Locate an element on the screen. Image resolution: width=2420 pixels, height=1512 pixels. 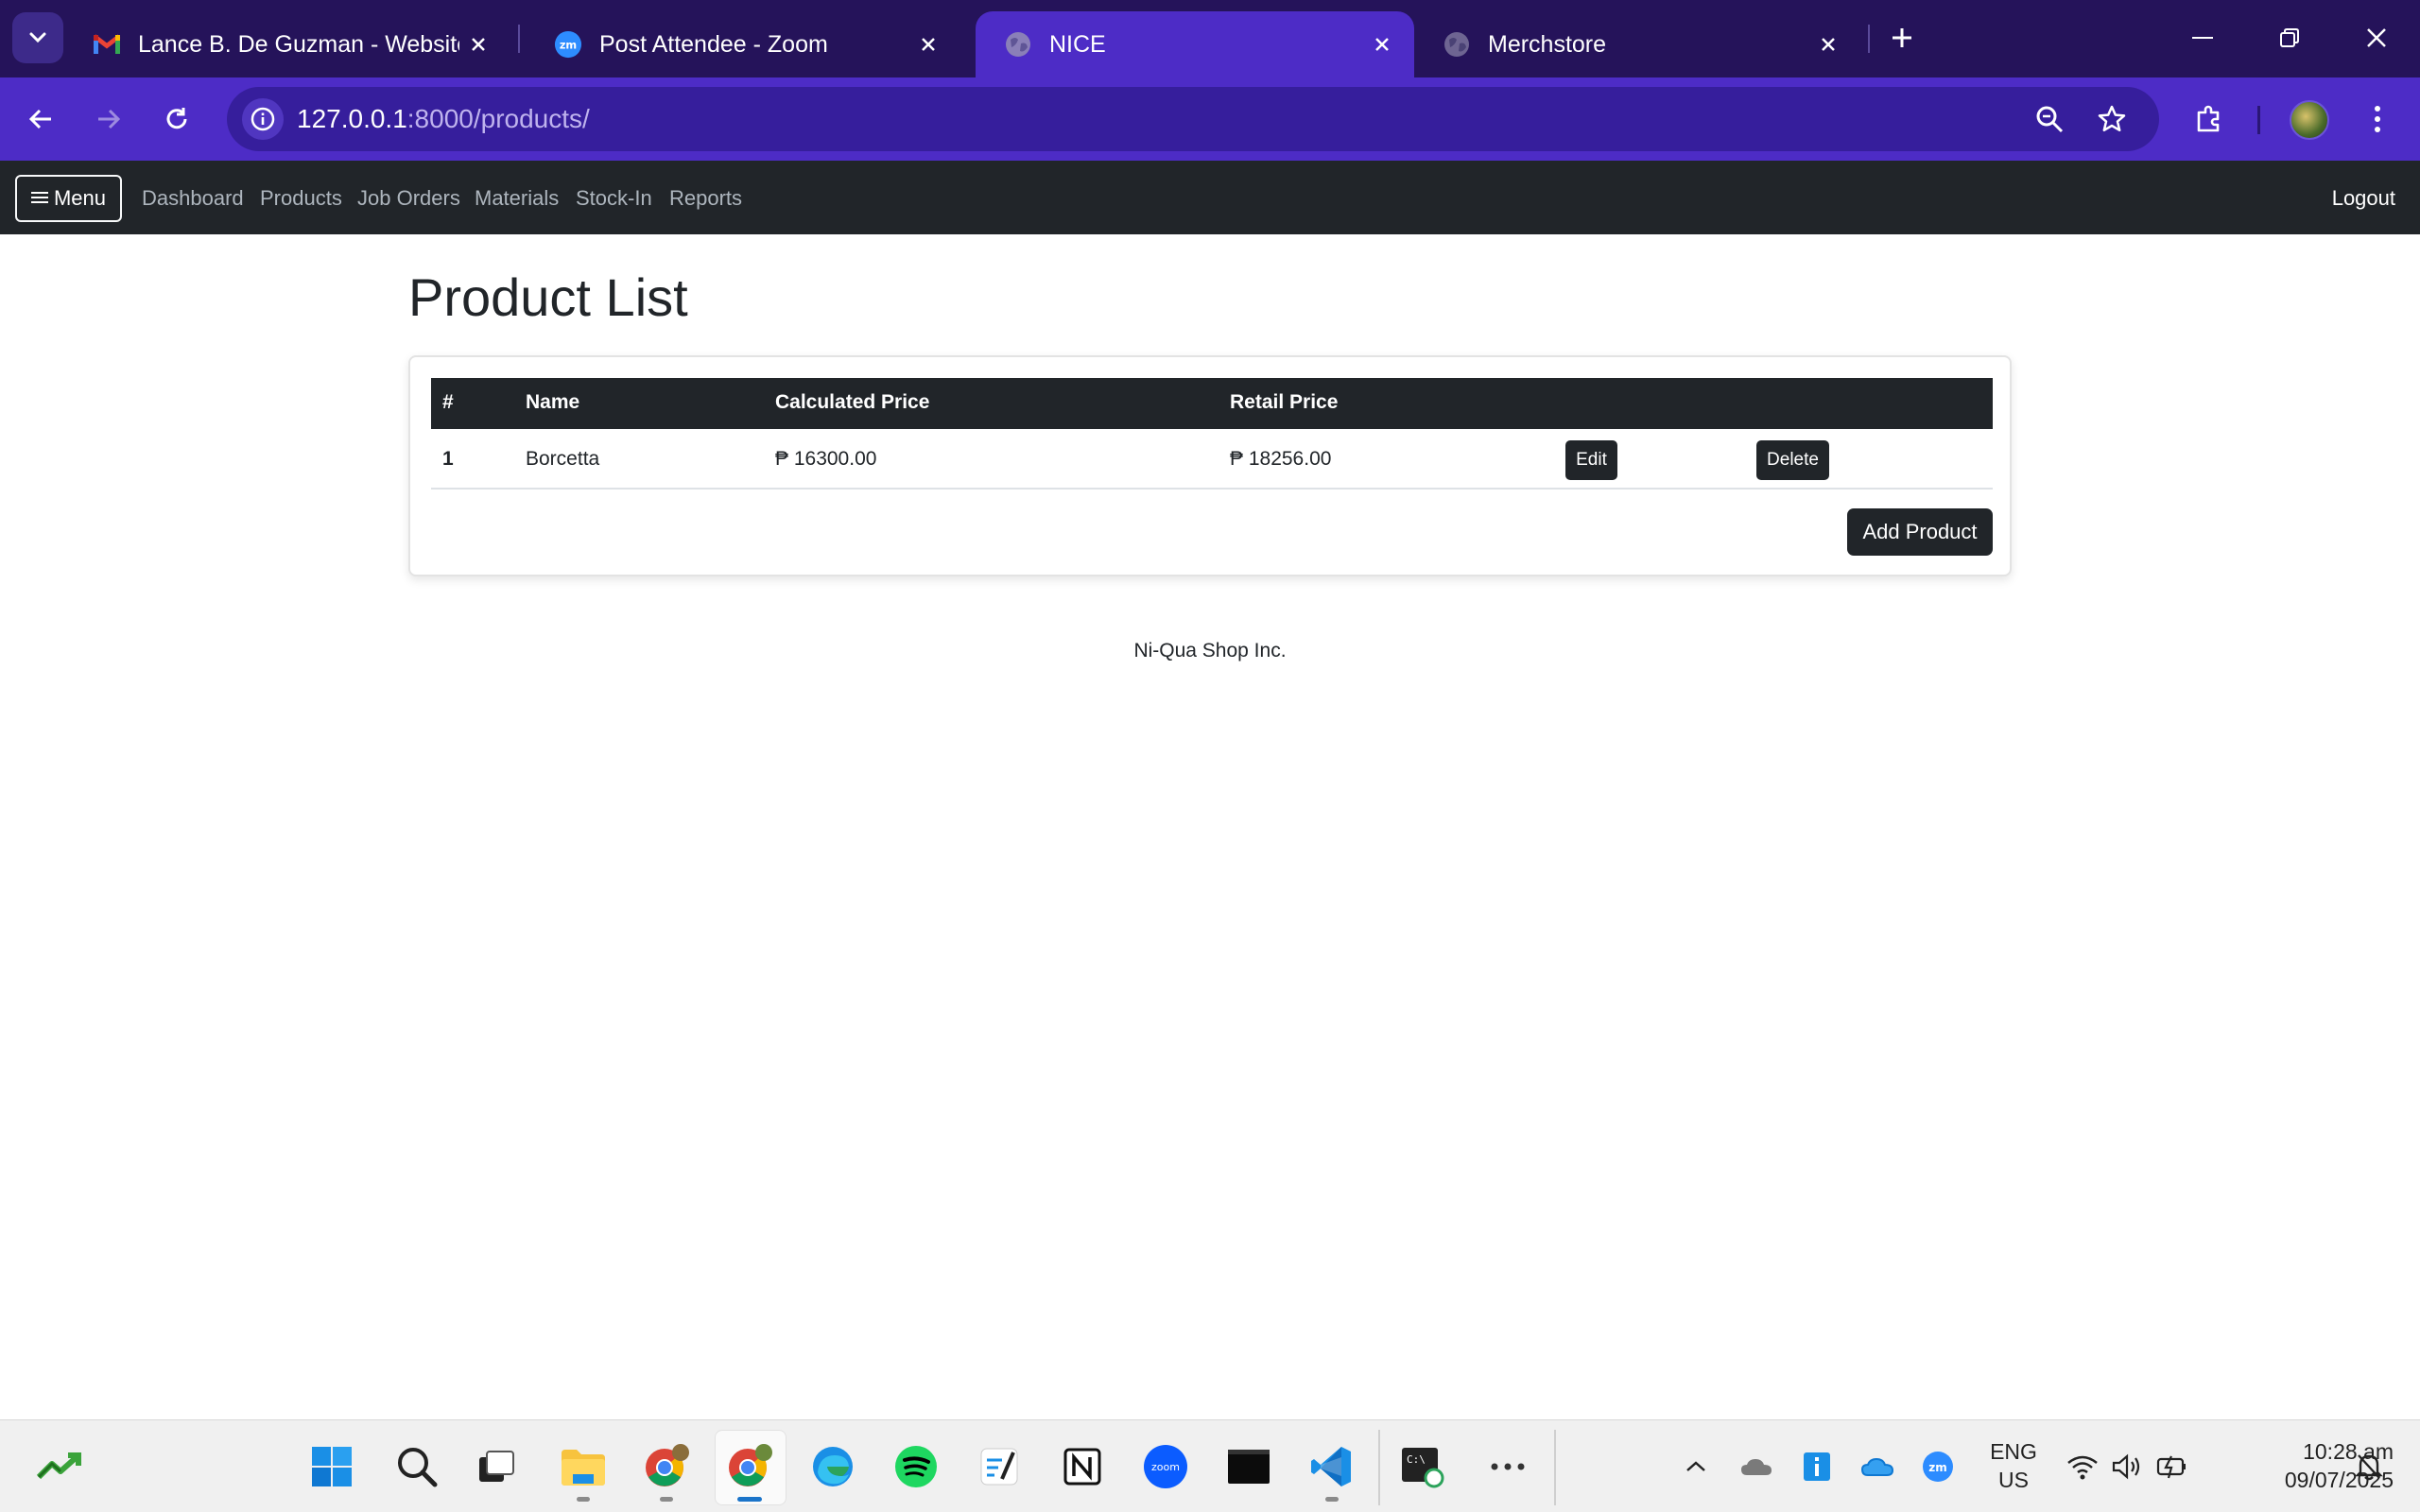
plus-icon is located at coordinates (1902, 37).